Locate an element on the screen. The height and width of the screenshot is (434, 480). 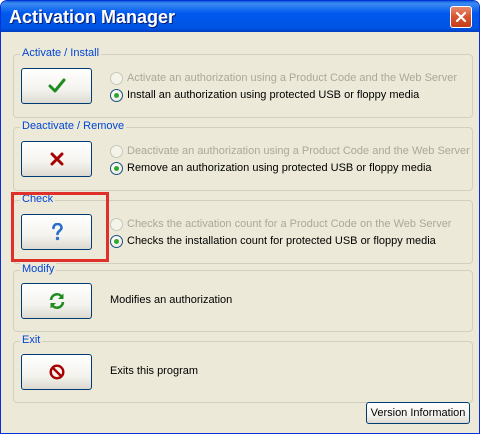
close-icon is located at coordinates (461, 17).